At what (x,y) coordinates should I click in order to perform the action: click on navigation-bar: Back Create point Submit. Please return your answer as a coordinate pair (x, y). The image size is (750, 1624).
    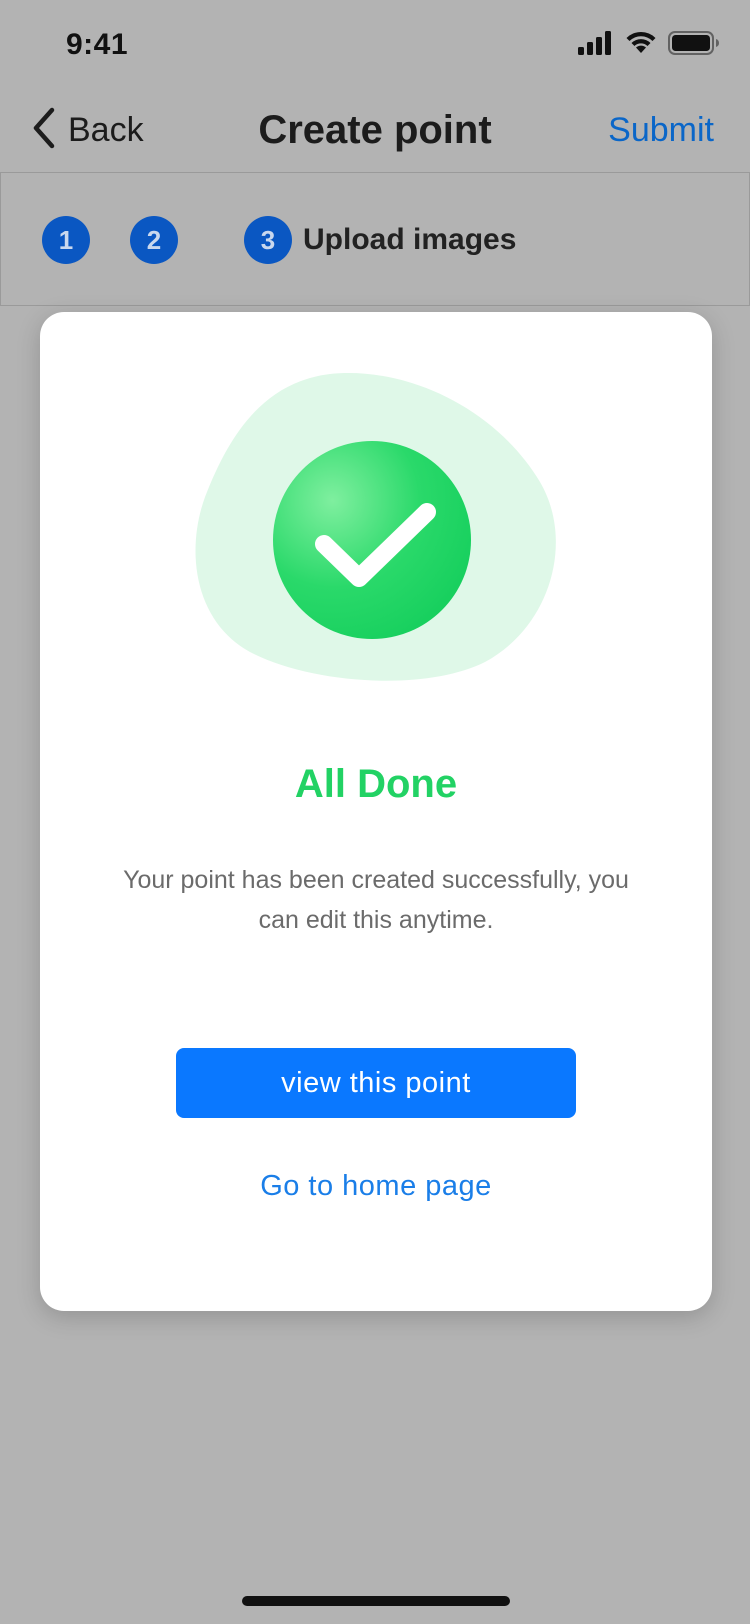
    Looking at the image, I should click on (375, 130).